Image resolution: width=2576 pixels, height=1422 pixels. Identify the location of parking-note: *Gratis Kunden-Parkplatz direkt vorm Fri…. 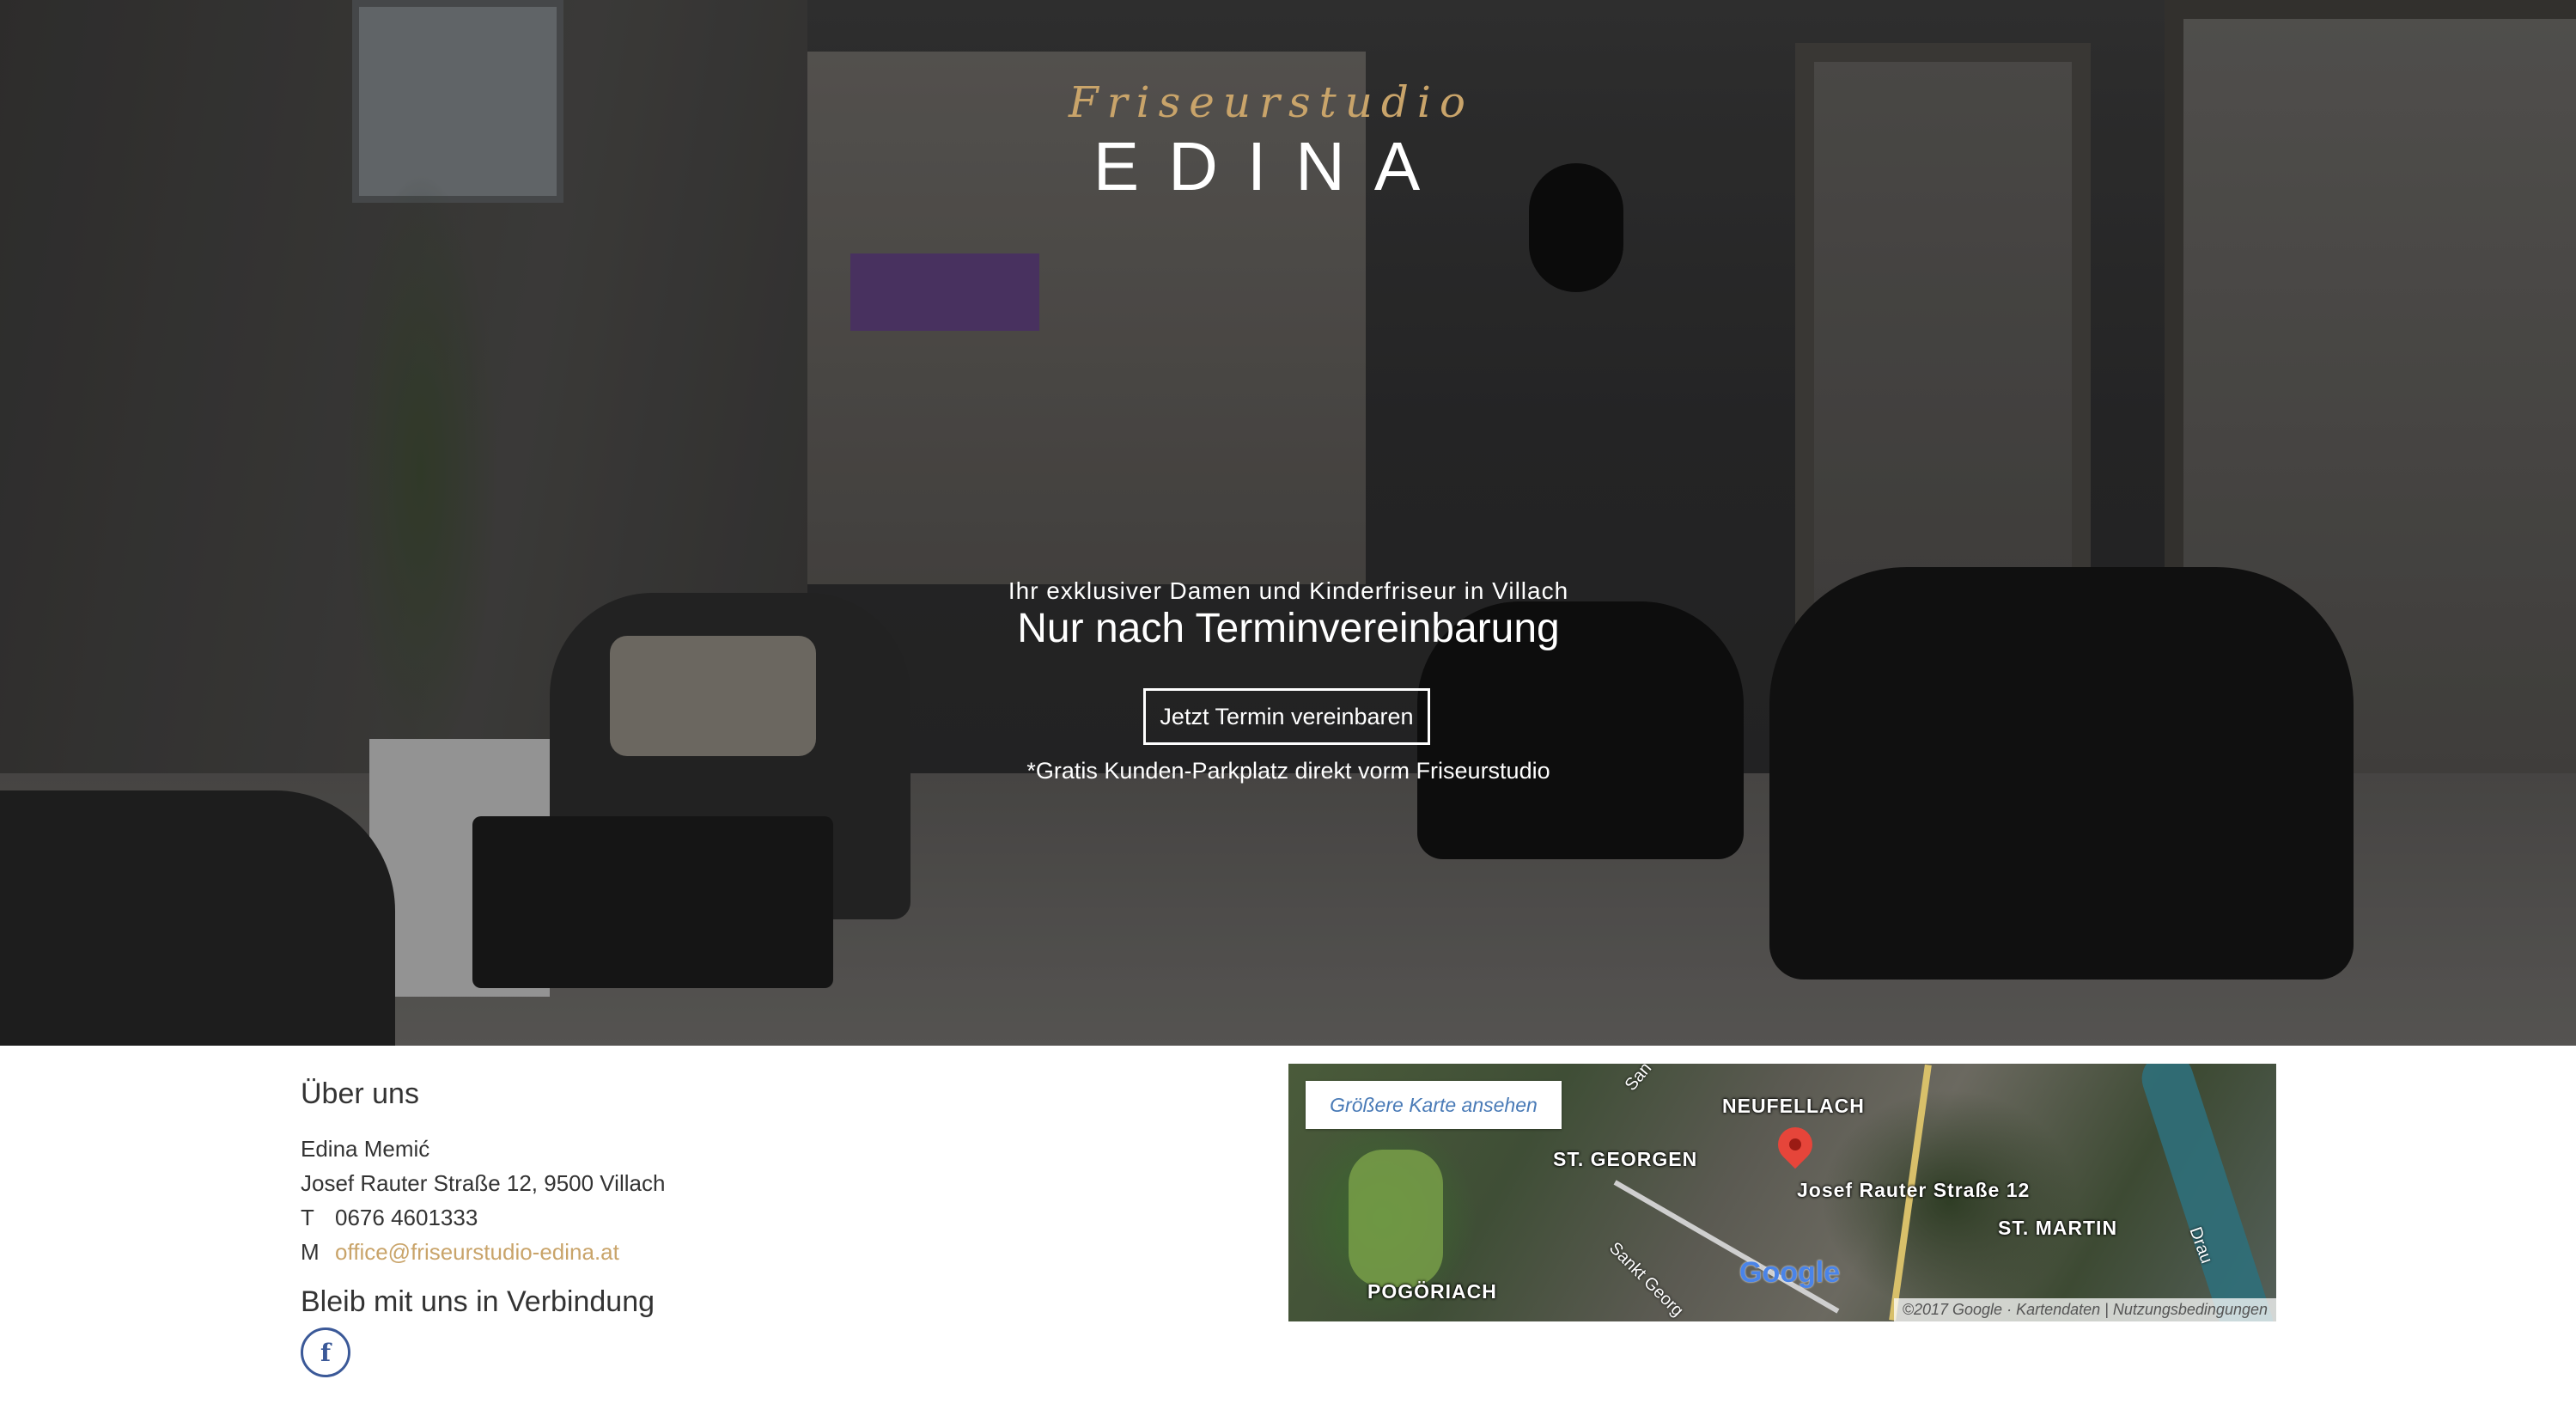
(1288, 771).